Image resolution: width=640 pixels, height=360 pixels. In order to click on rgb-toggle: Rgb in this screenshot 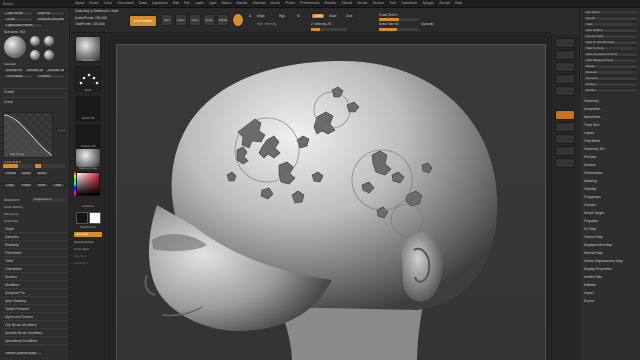, I will do `click(282, 16)`.